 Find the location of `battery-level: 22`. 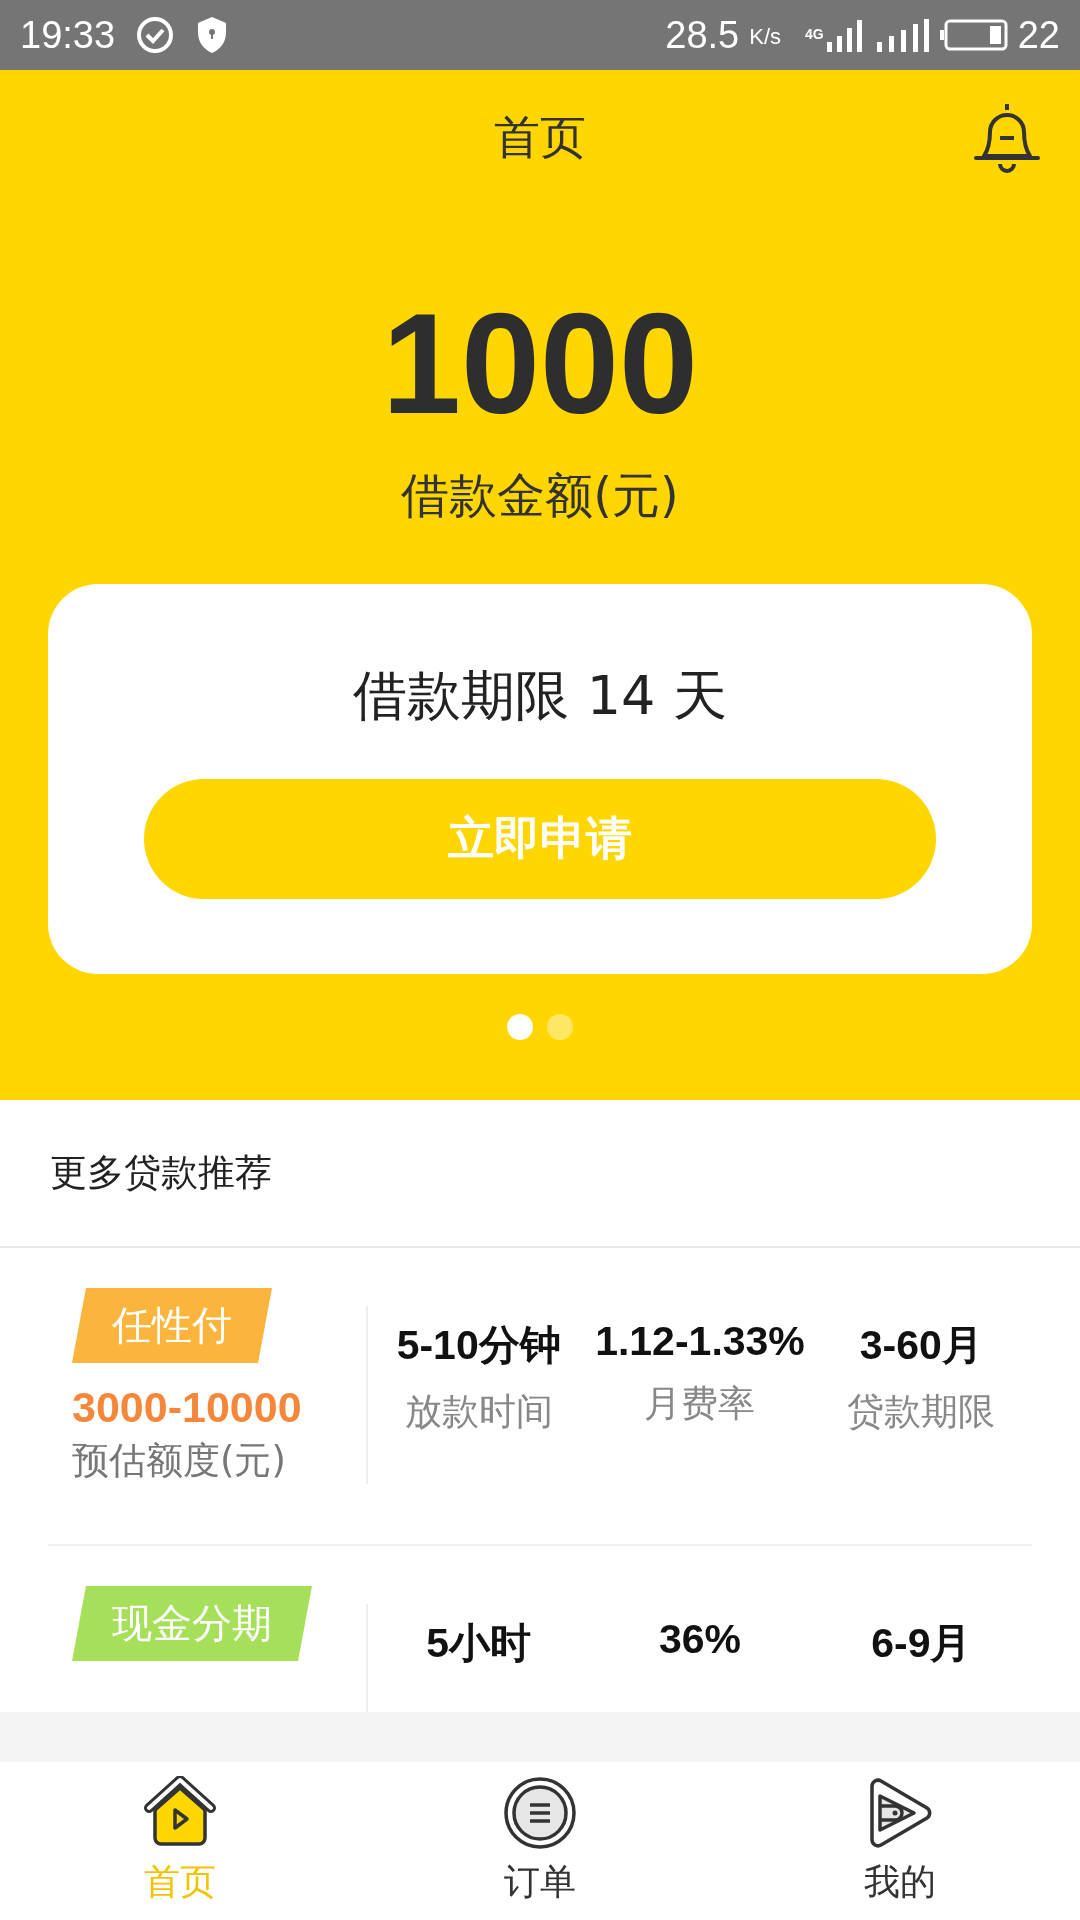

battery-level: 22 is located at coordinates (1038, 35).